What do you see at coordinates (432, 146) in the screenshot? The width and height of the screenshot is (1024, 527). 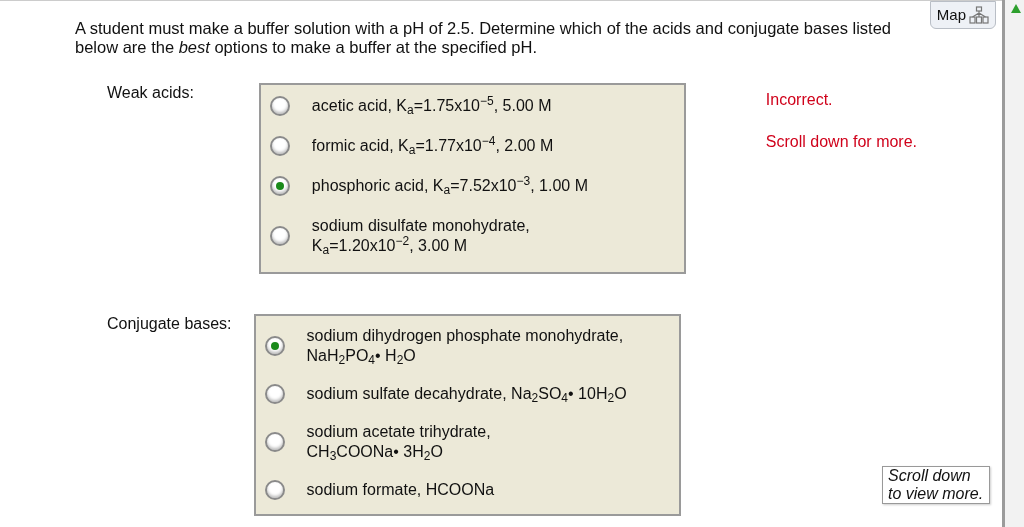 I see `option-label: formic acid, K$_{a}$=1.77x10$^{−4}$, 2.00 M` at bounding box center [432, 146].